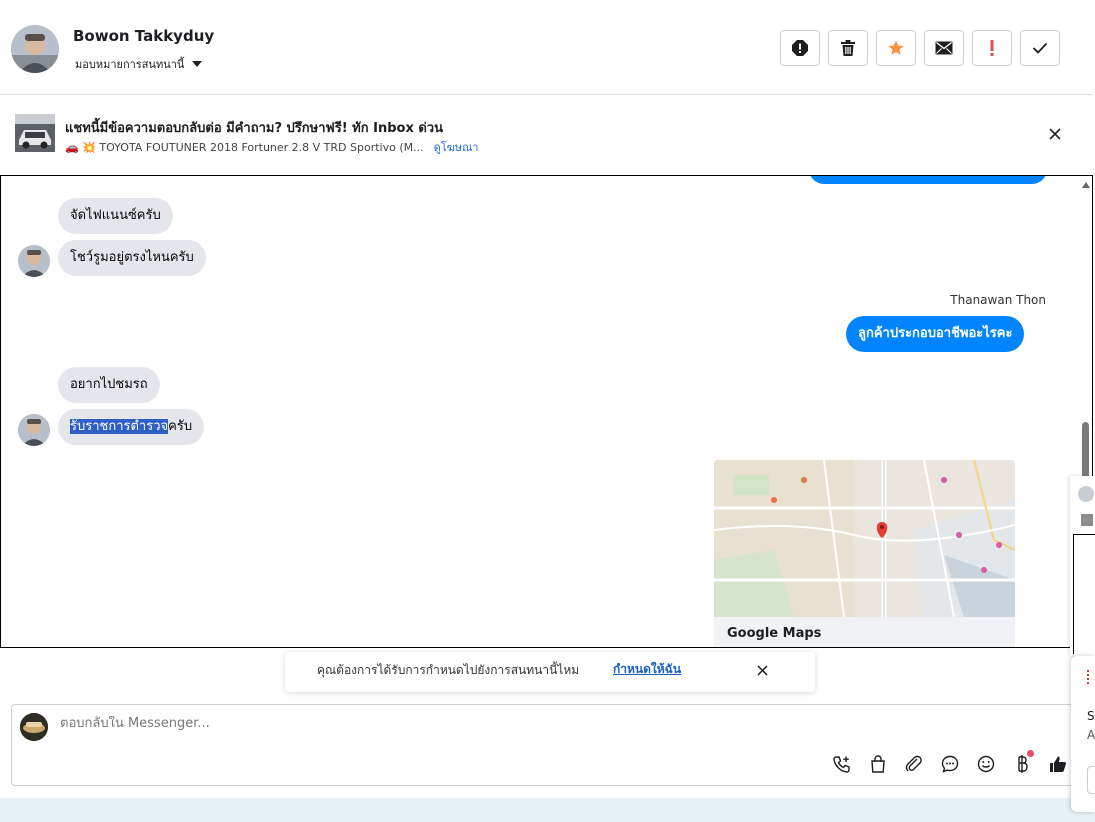  I want to click on call-request-button, so click(842, 764).